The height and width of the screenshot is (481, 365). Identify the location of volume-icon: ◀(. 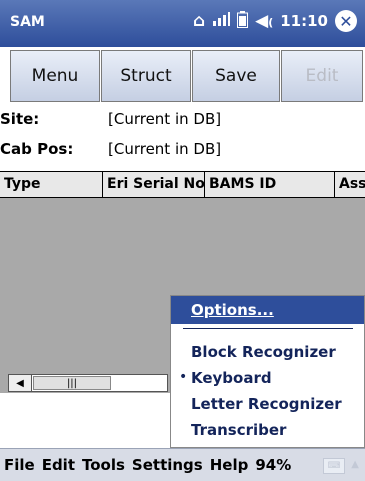
(264, 21).